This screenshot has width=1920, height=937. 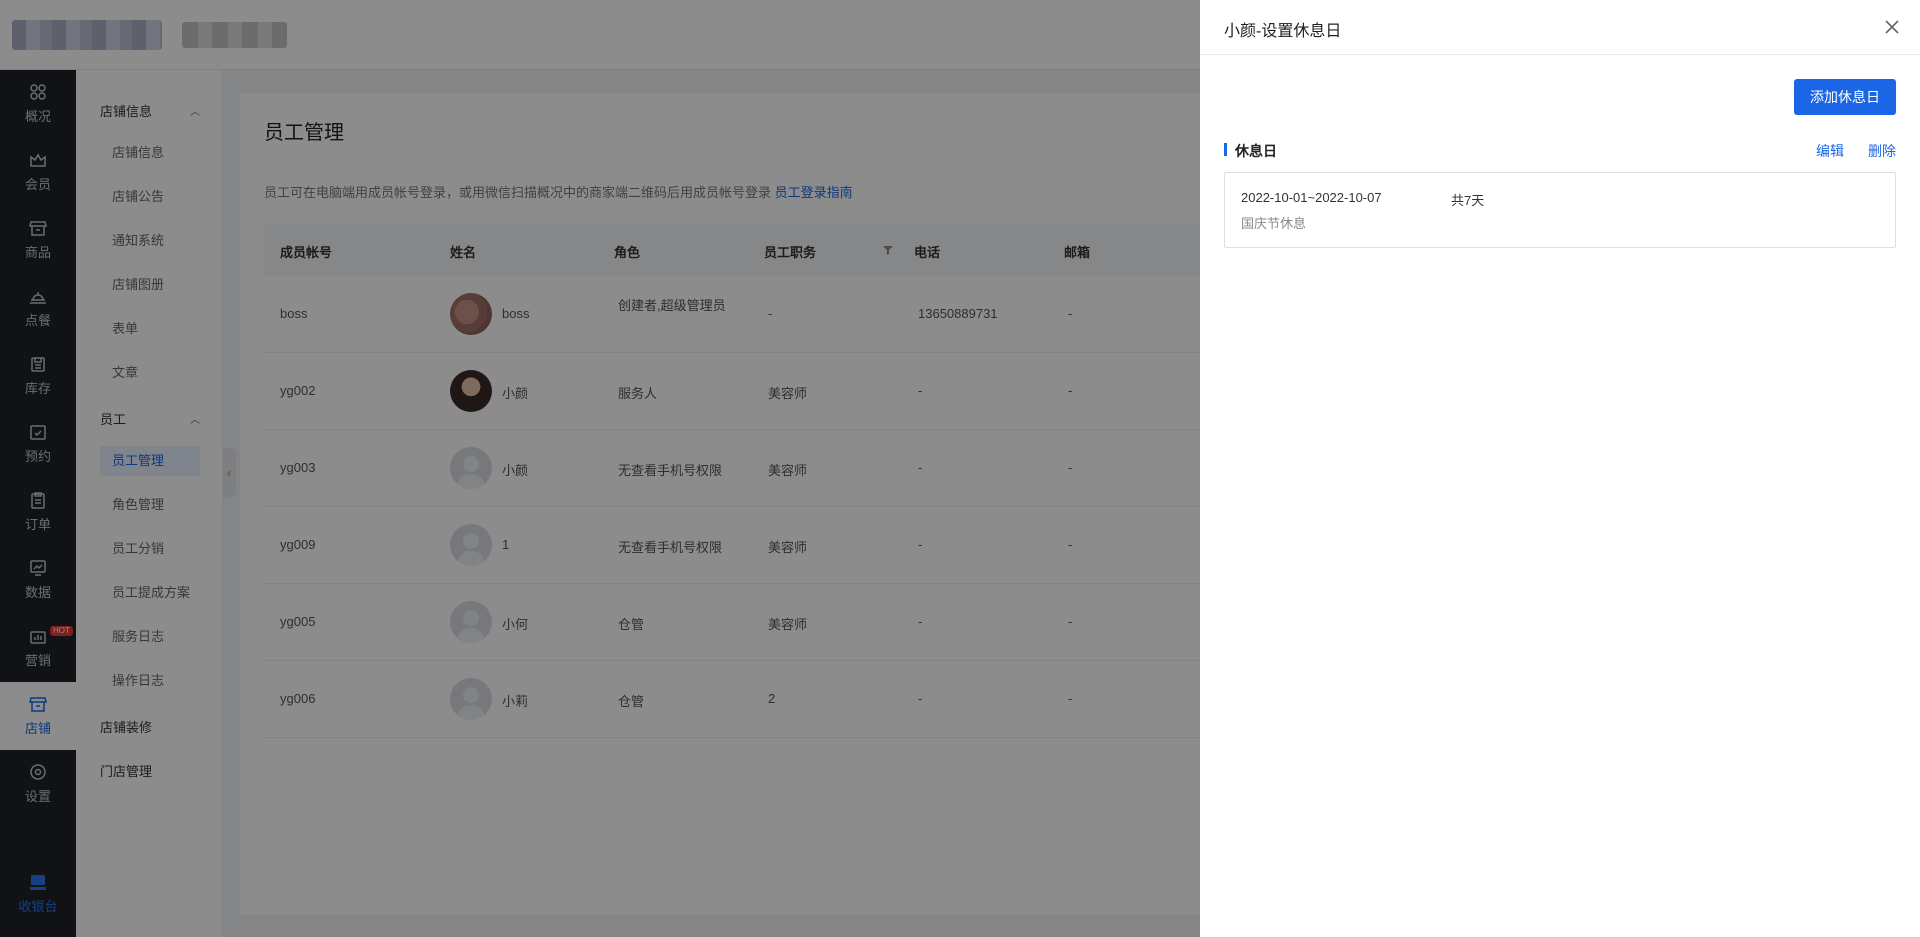 I want to click on close-icon, so click(x=1892, y=27).